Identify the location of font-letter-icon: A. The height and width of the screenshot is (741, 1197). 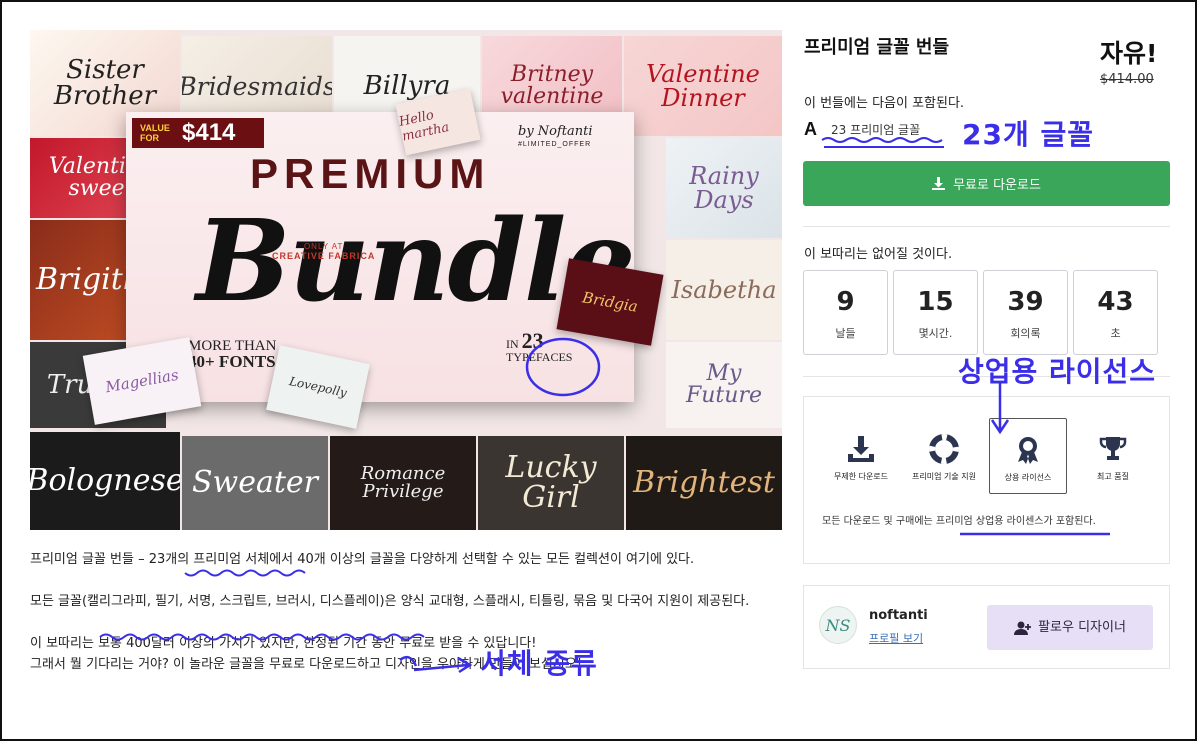
(810, 129).